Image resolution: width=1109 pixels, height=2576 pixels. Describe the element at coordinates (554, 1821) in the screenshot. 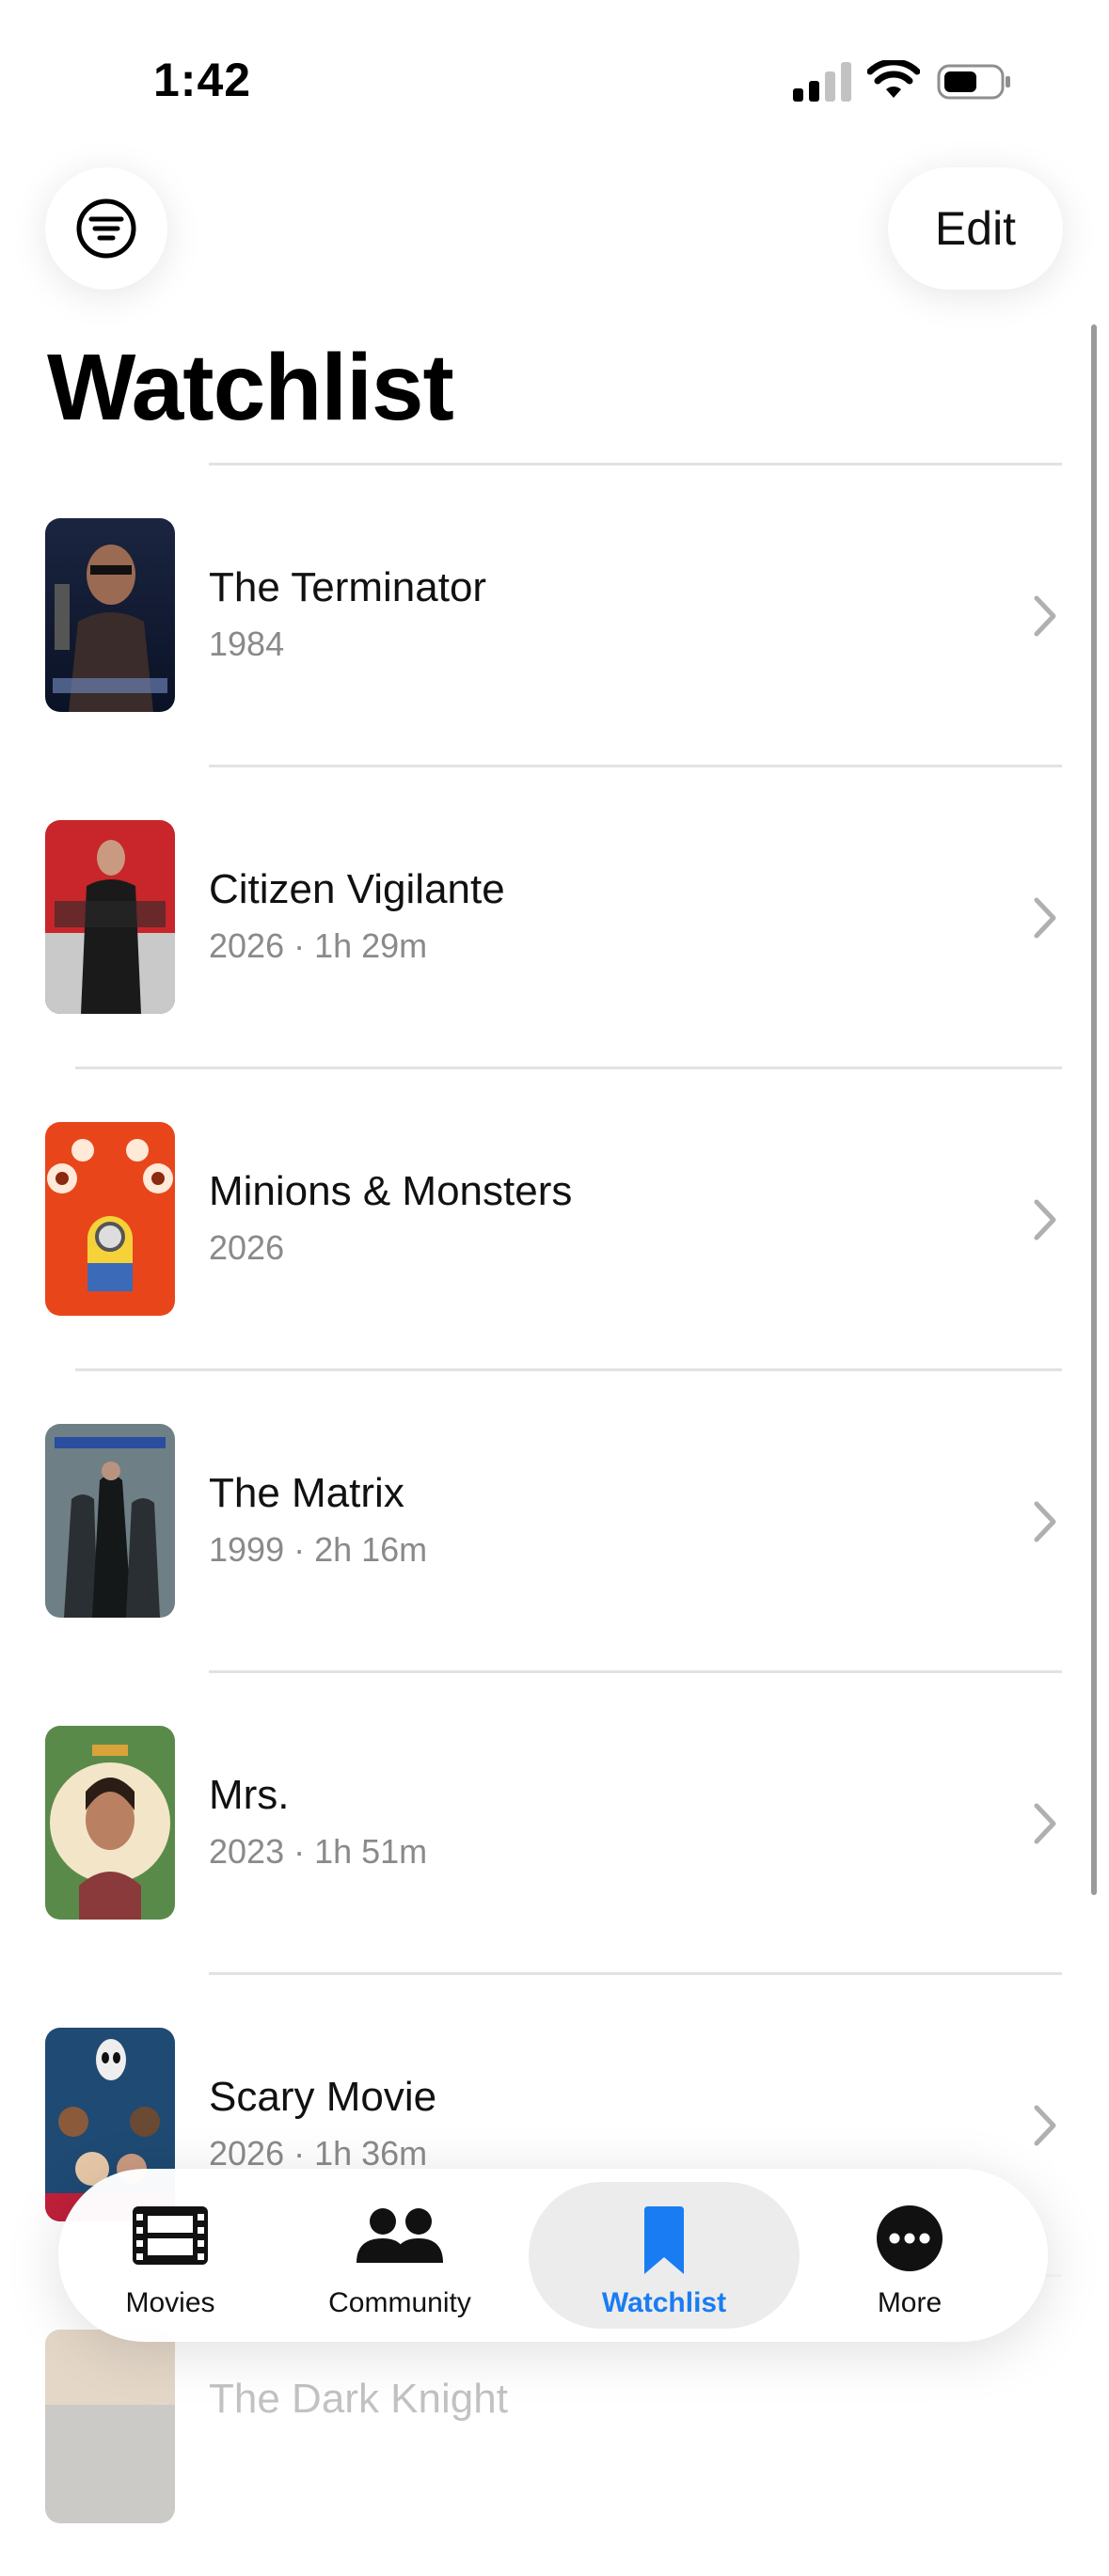

I see `list-item: Mrs. 2023 · 1h 51m` at that location.